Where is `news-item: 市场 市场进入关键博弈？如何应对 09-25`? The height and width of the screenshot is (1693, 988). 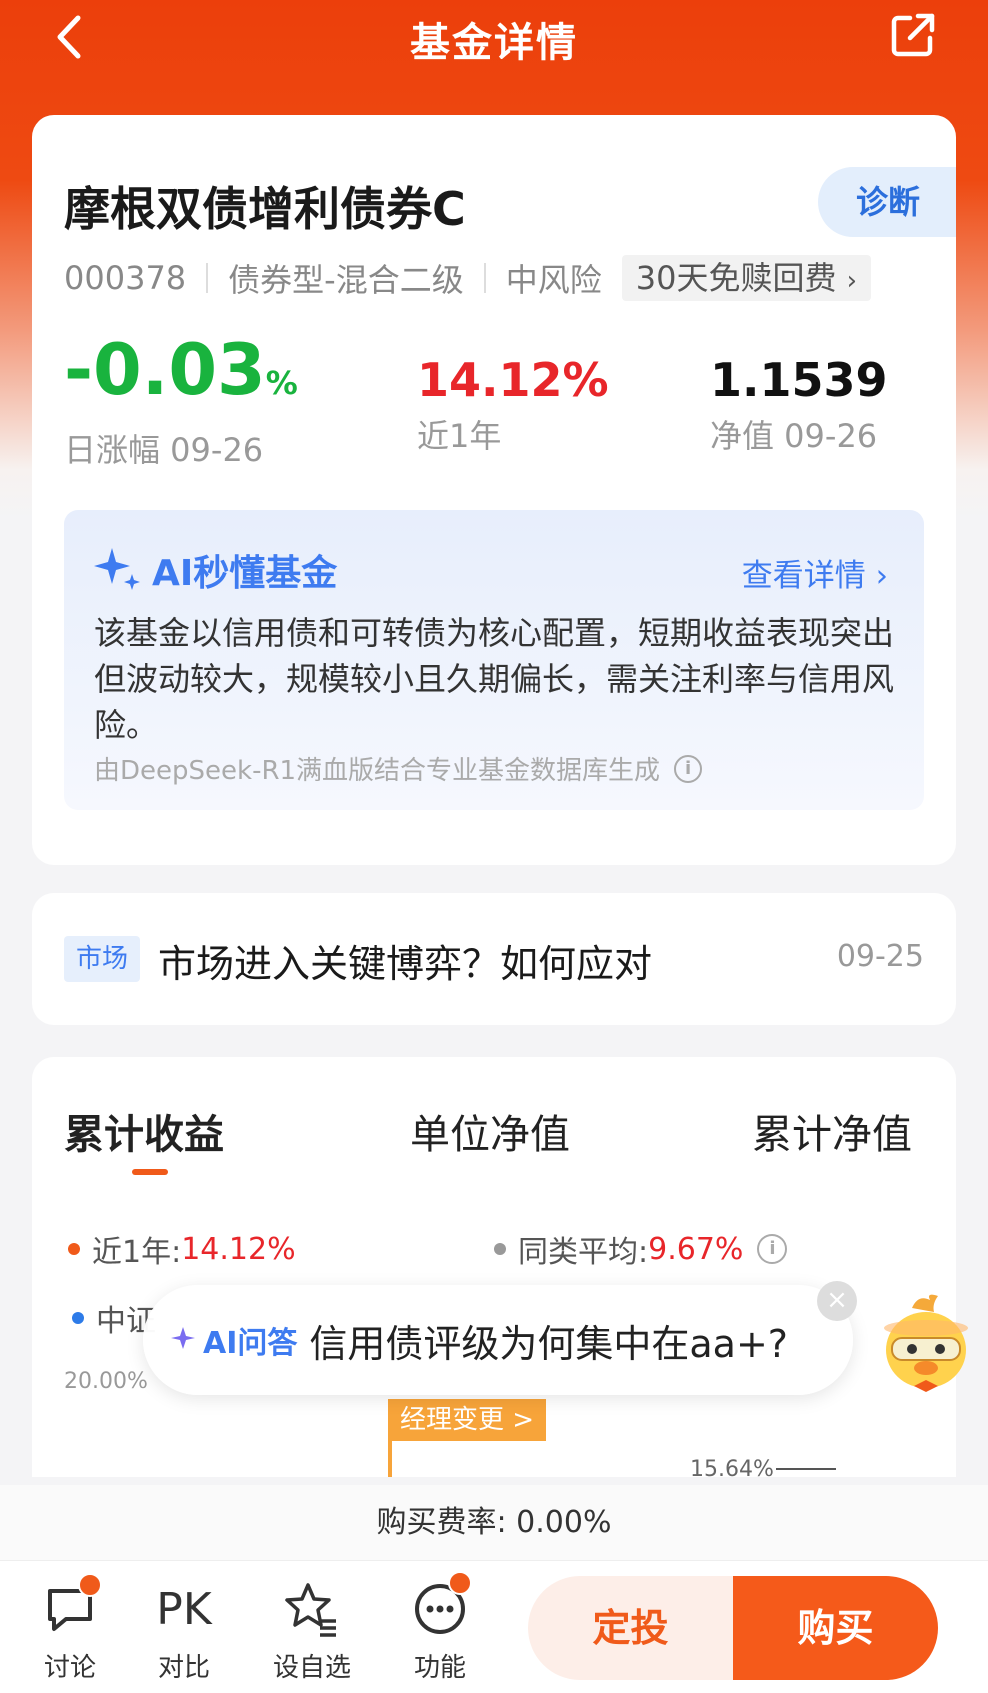 news-item: 市场 市场进入关键博弈？如何应对 09-25 is located at coordinates (494, 959).